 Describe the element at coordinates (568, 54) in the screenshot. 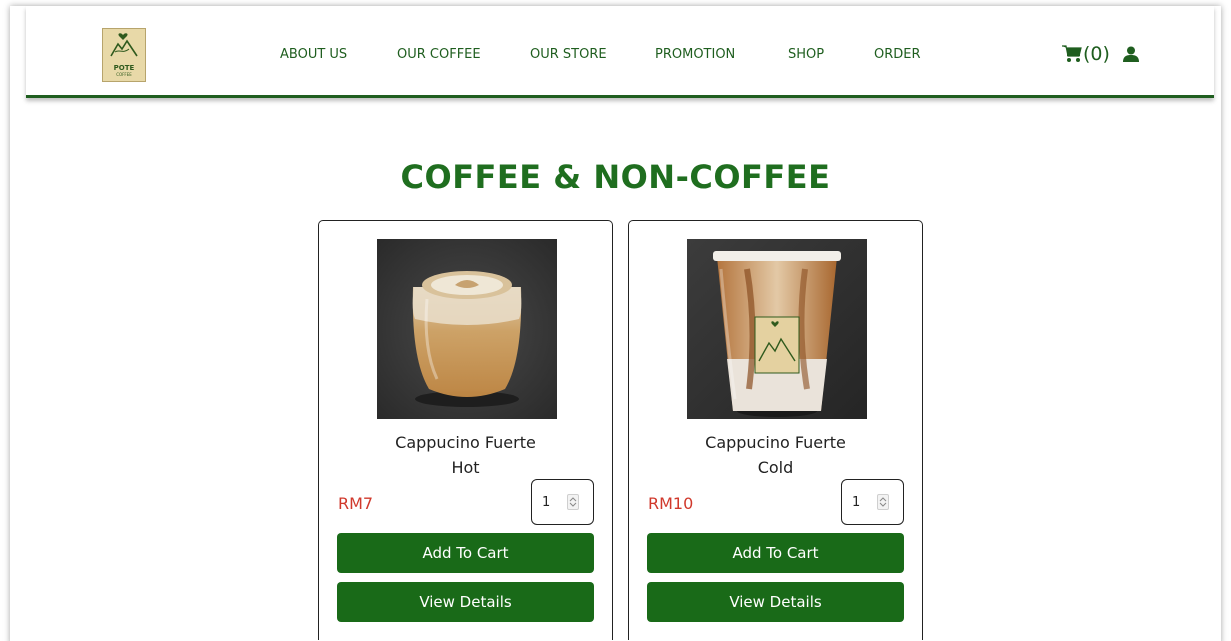

I see `nav-our-store: OUR STORE` at that location.